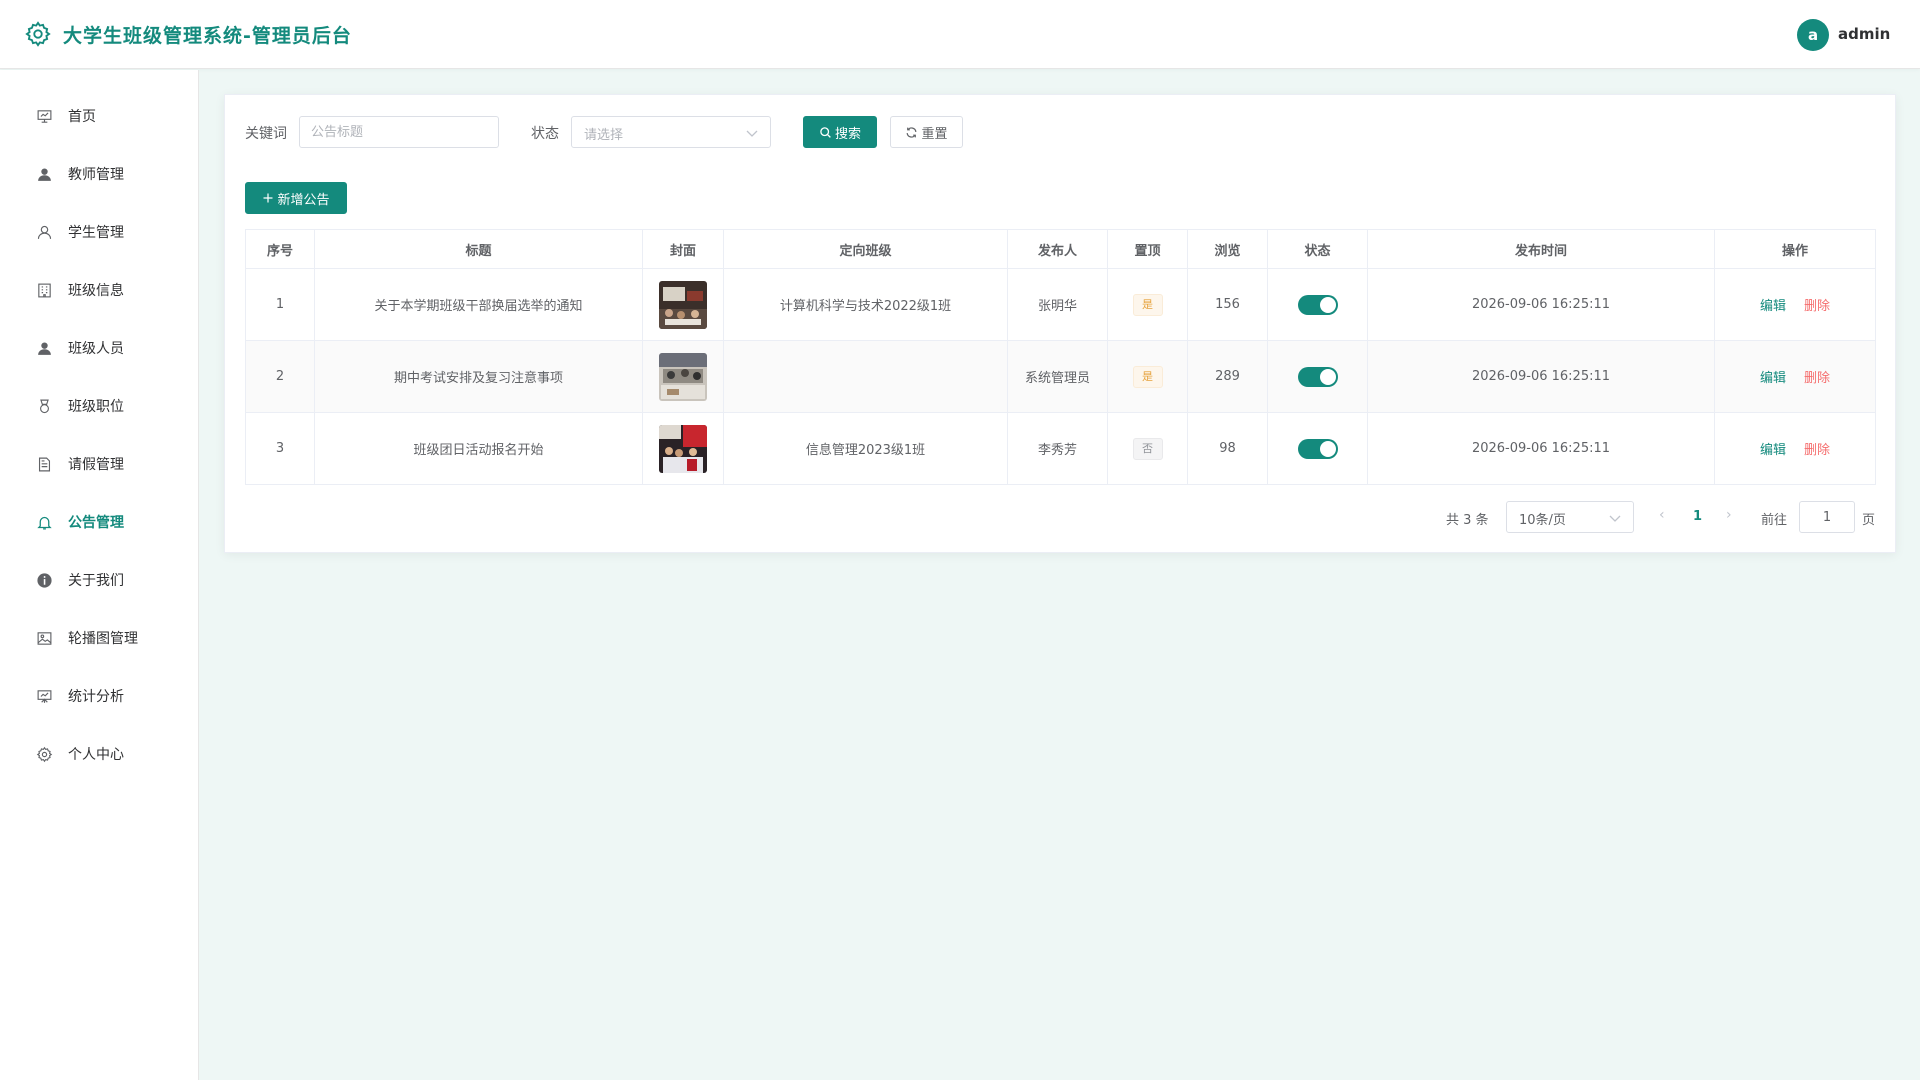  I want to click on sidebar-item-profile: 个人中心, so click(99, 754).